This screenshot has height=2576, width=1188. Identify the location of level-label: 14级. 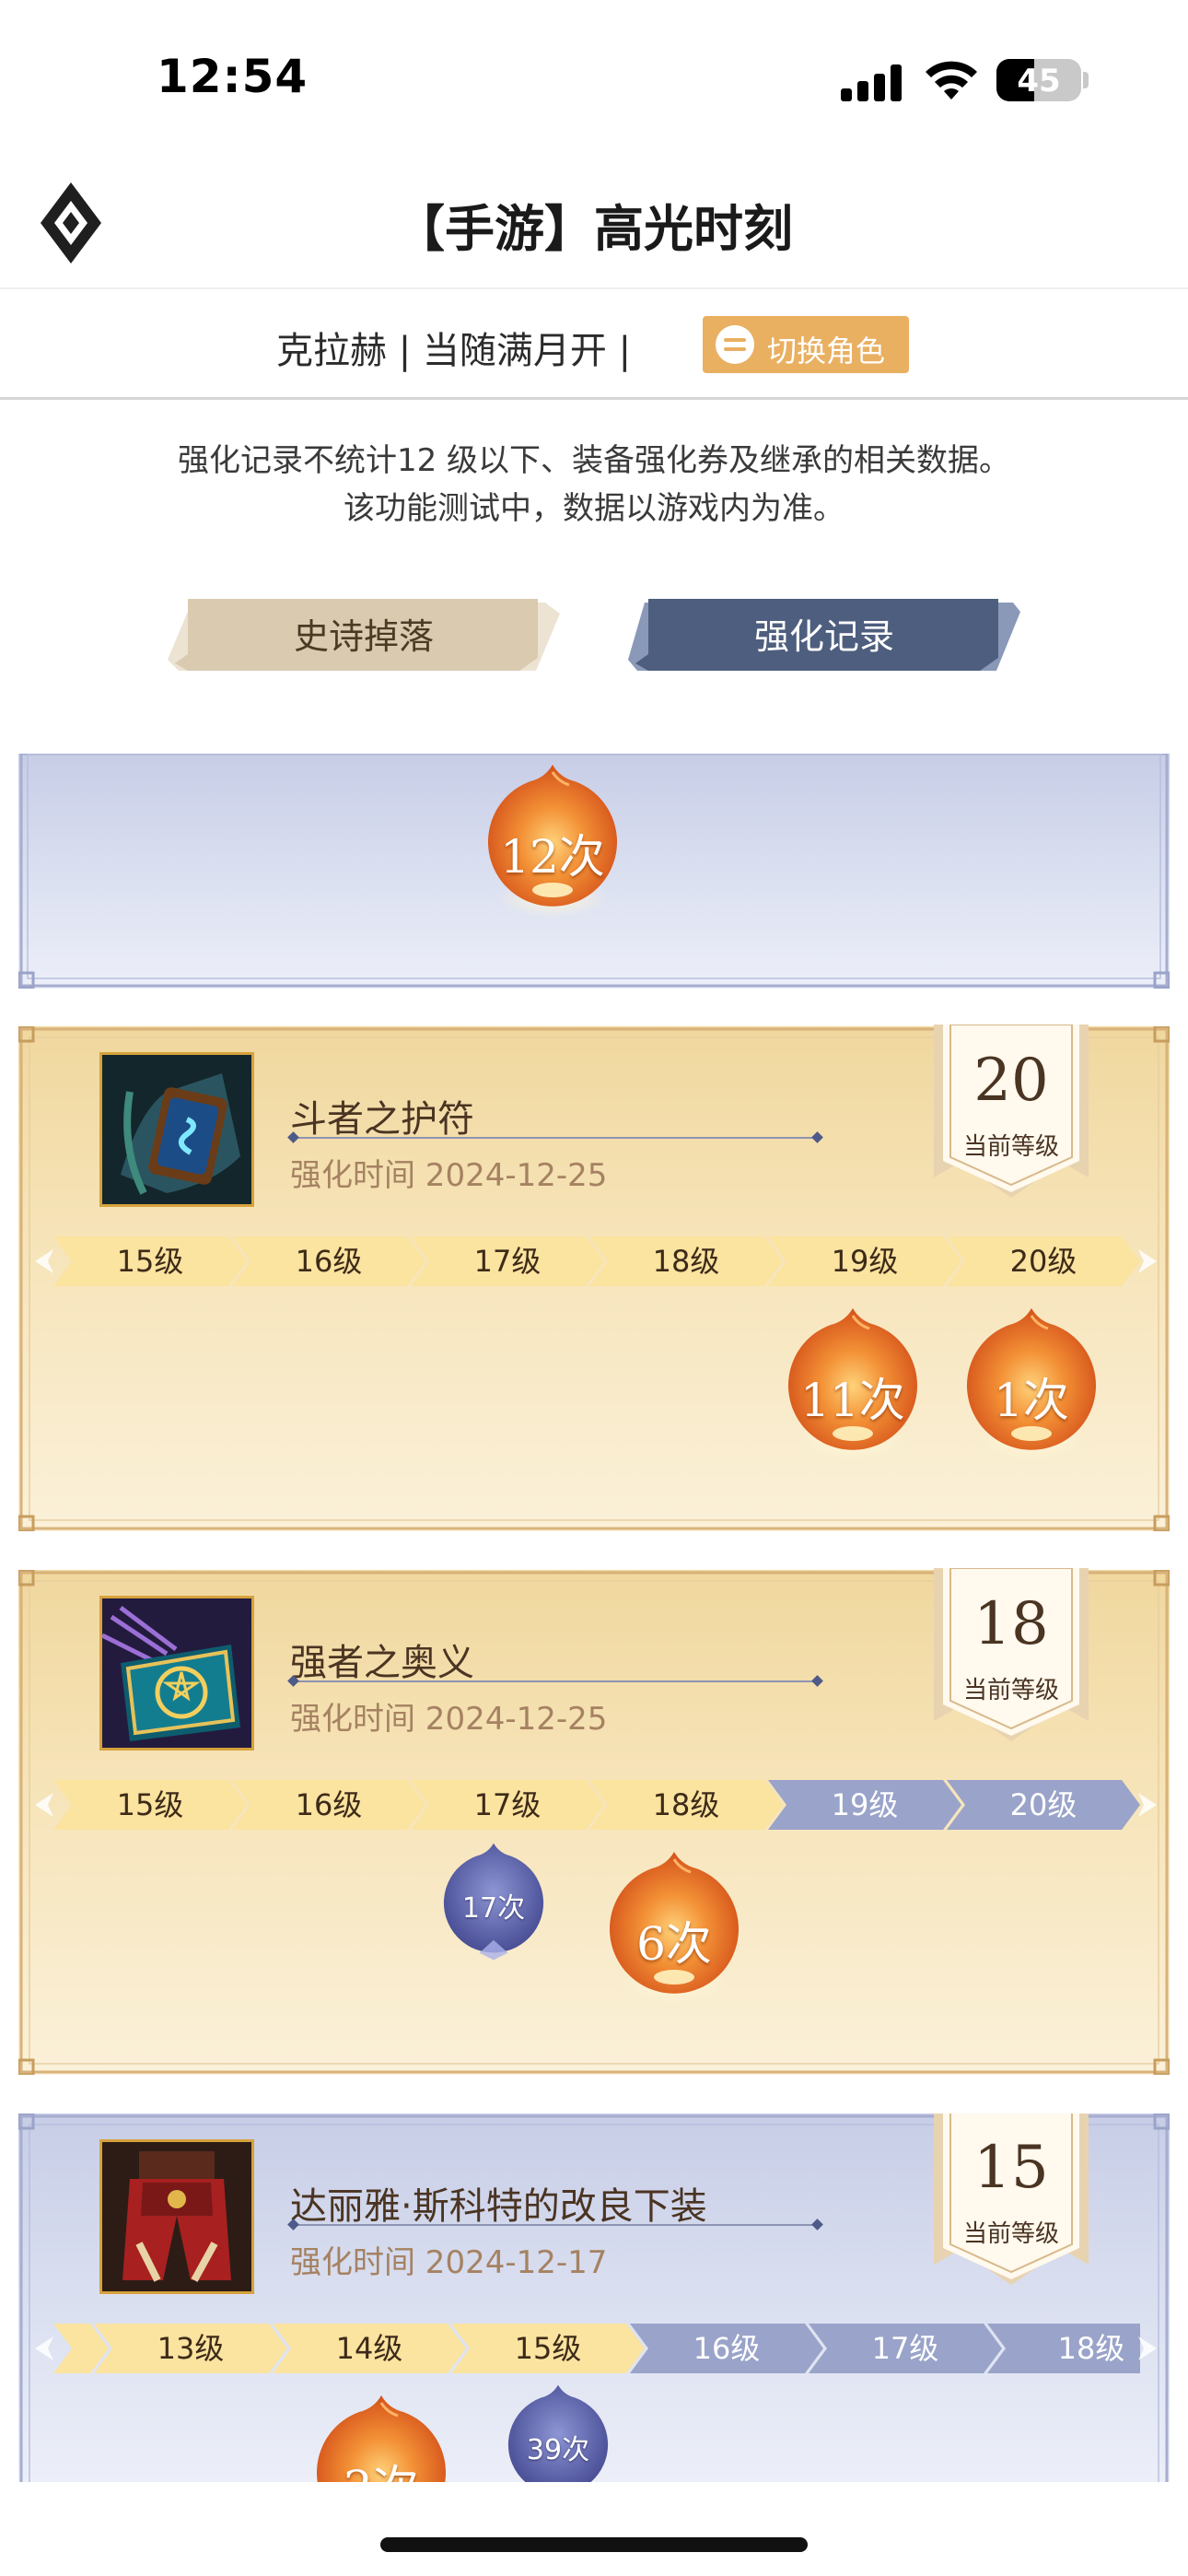
(369, 2348).